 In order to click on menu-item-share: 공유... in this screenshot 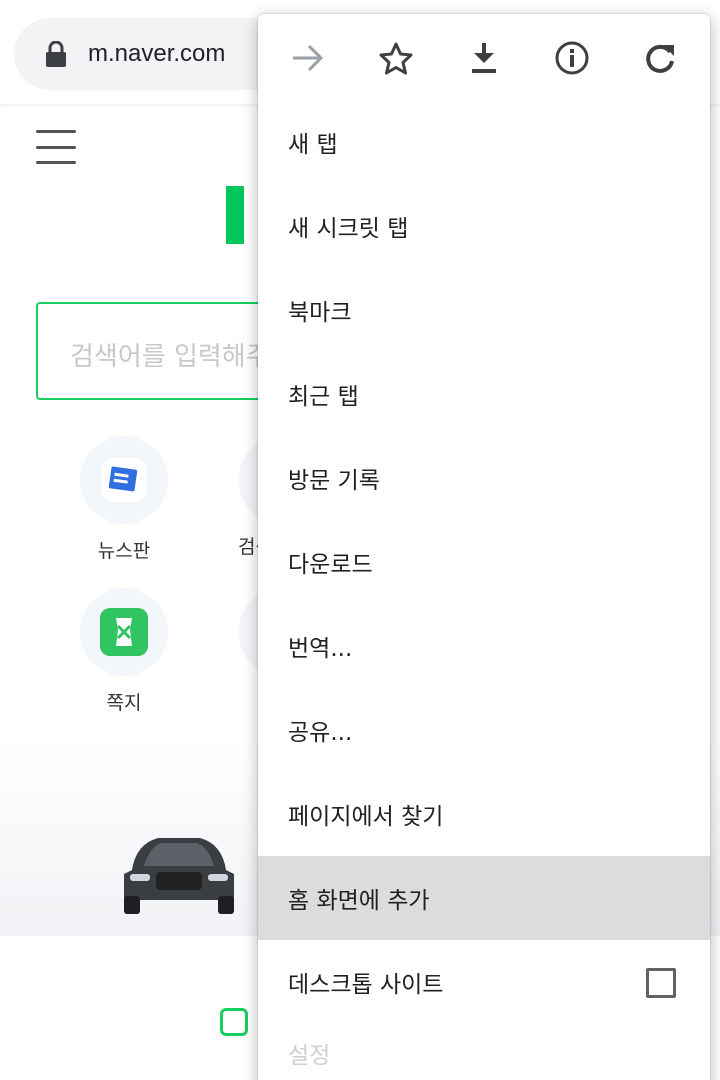, I will do `click(484, 730)`.